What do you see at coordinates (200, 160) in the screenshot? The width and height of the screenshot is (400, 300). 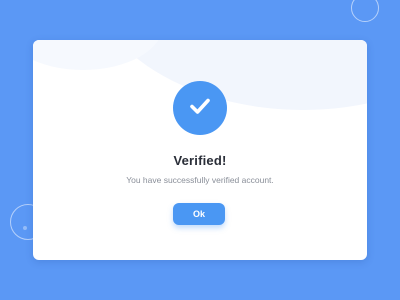 I see `dialog-title: Verified!` at bounding box center [200, 160].